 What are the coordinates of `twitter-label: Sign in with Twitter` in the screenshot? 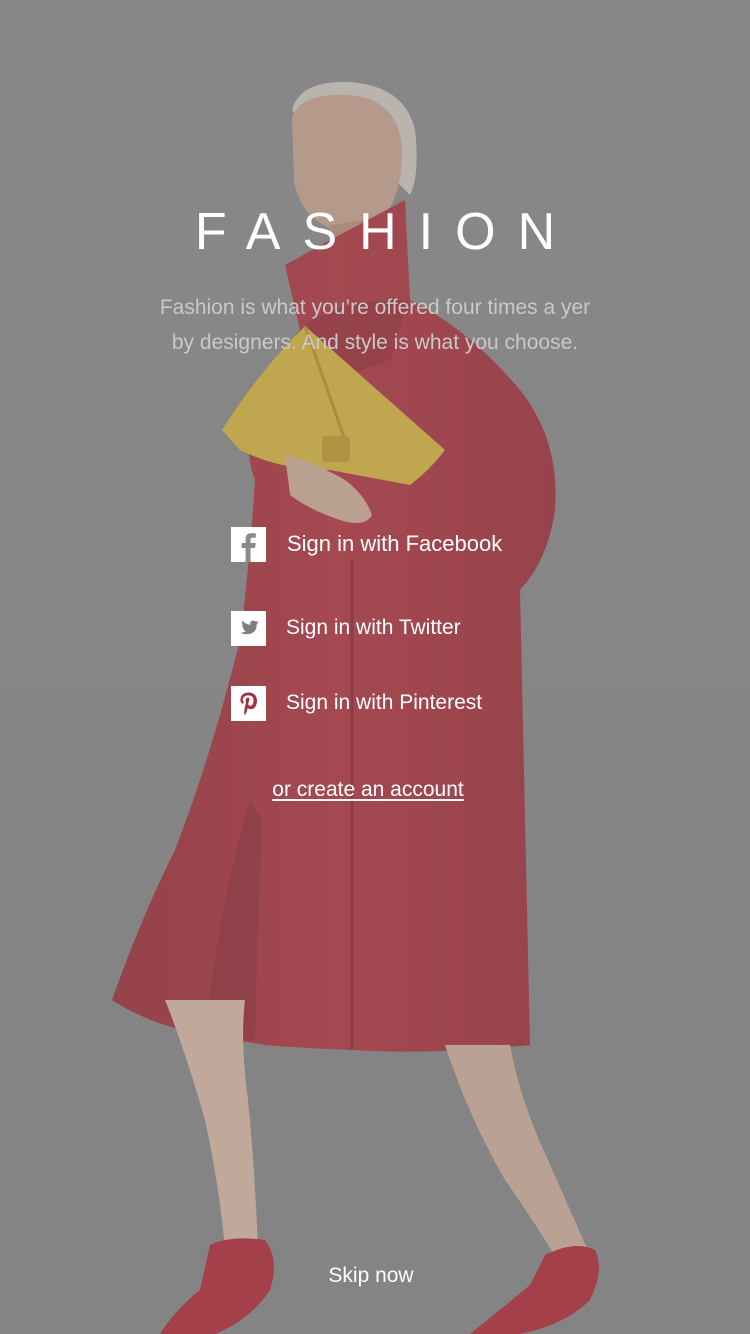 It's located at (373, 627).